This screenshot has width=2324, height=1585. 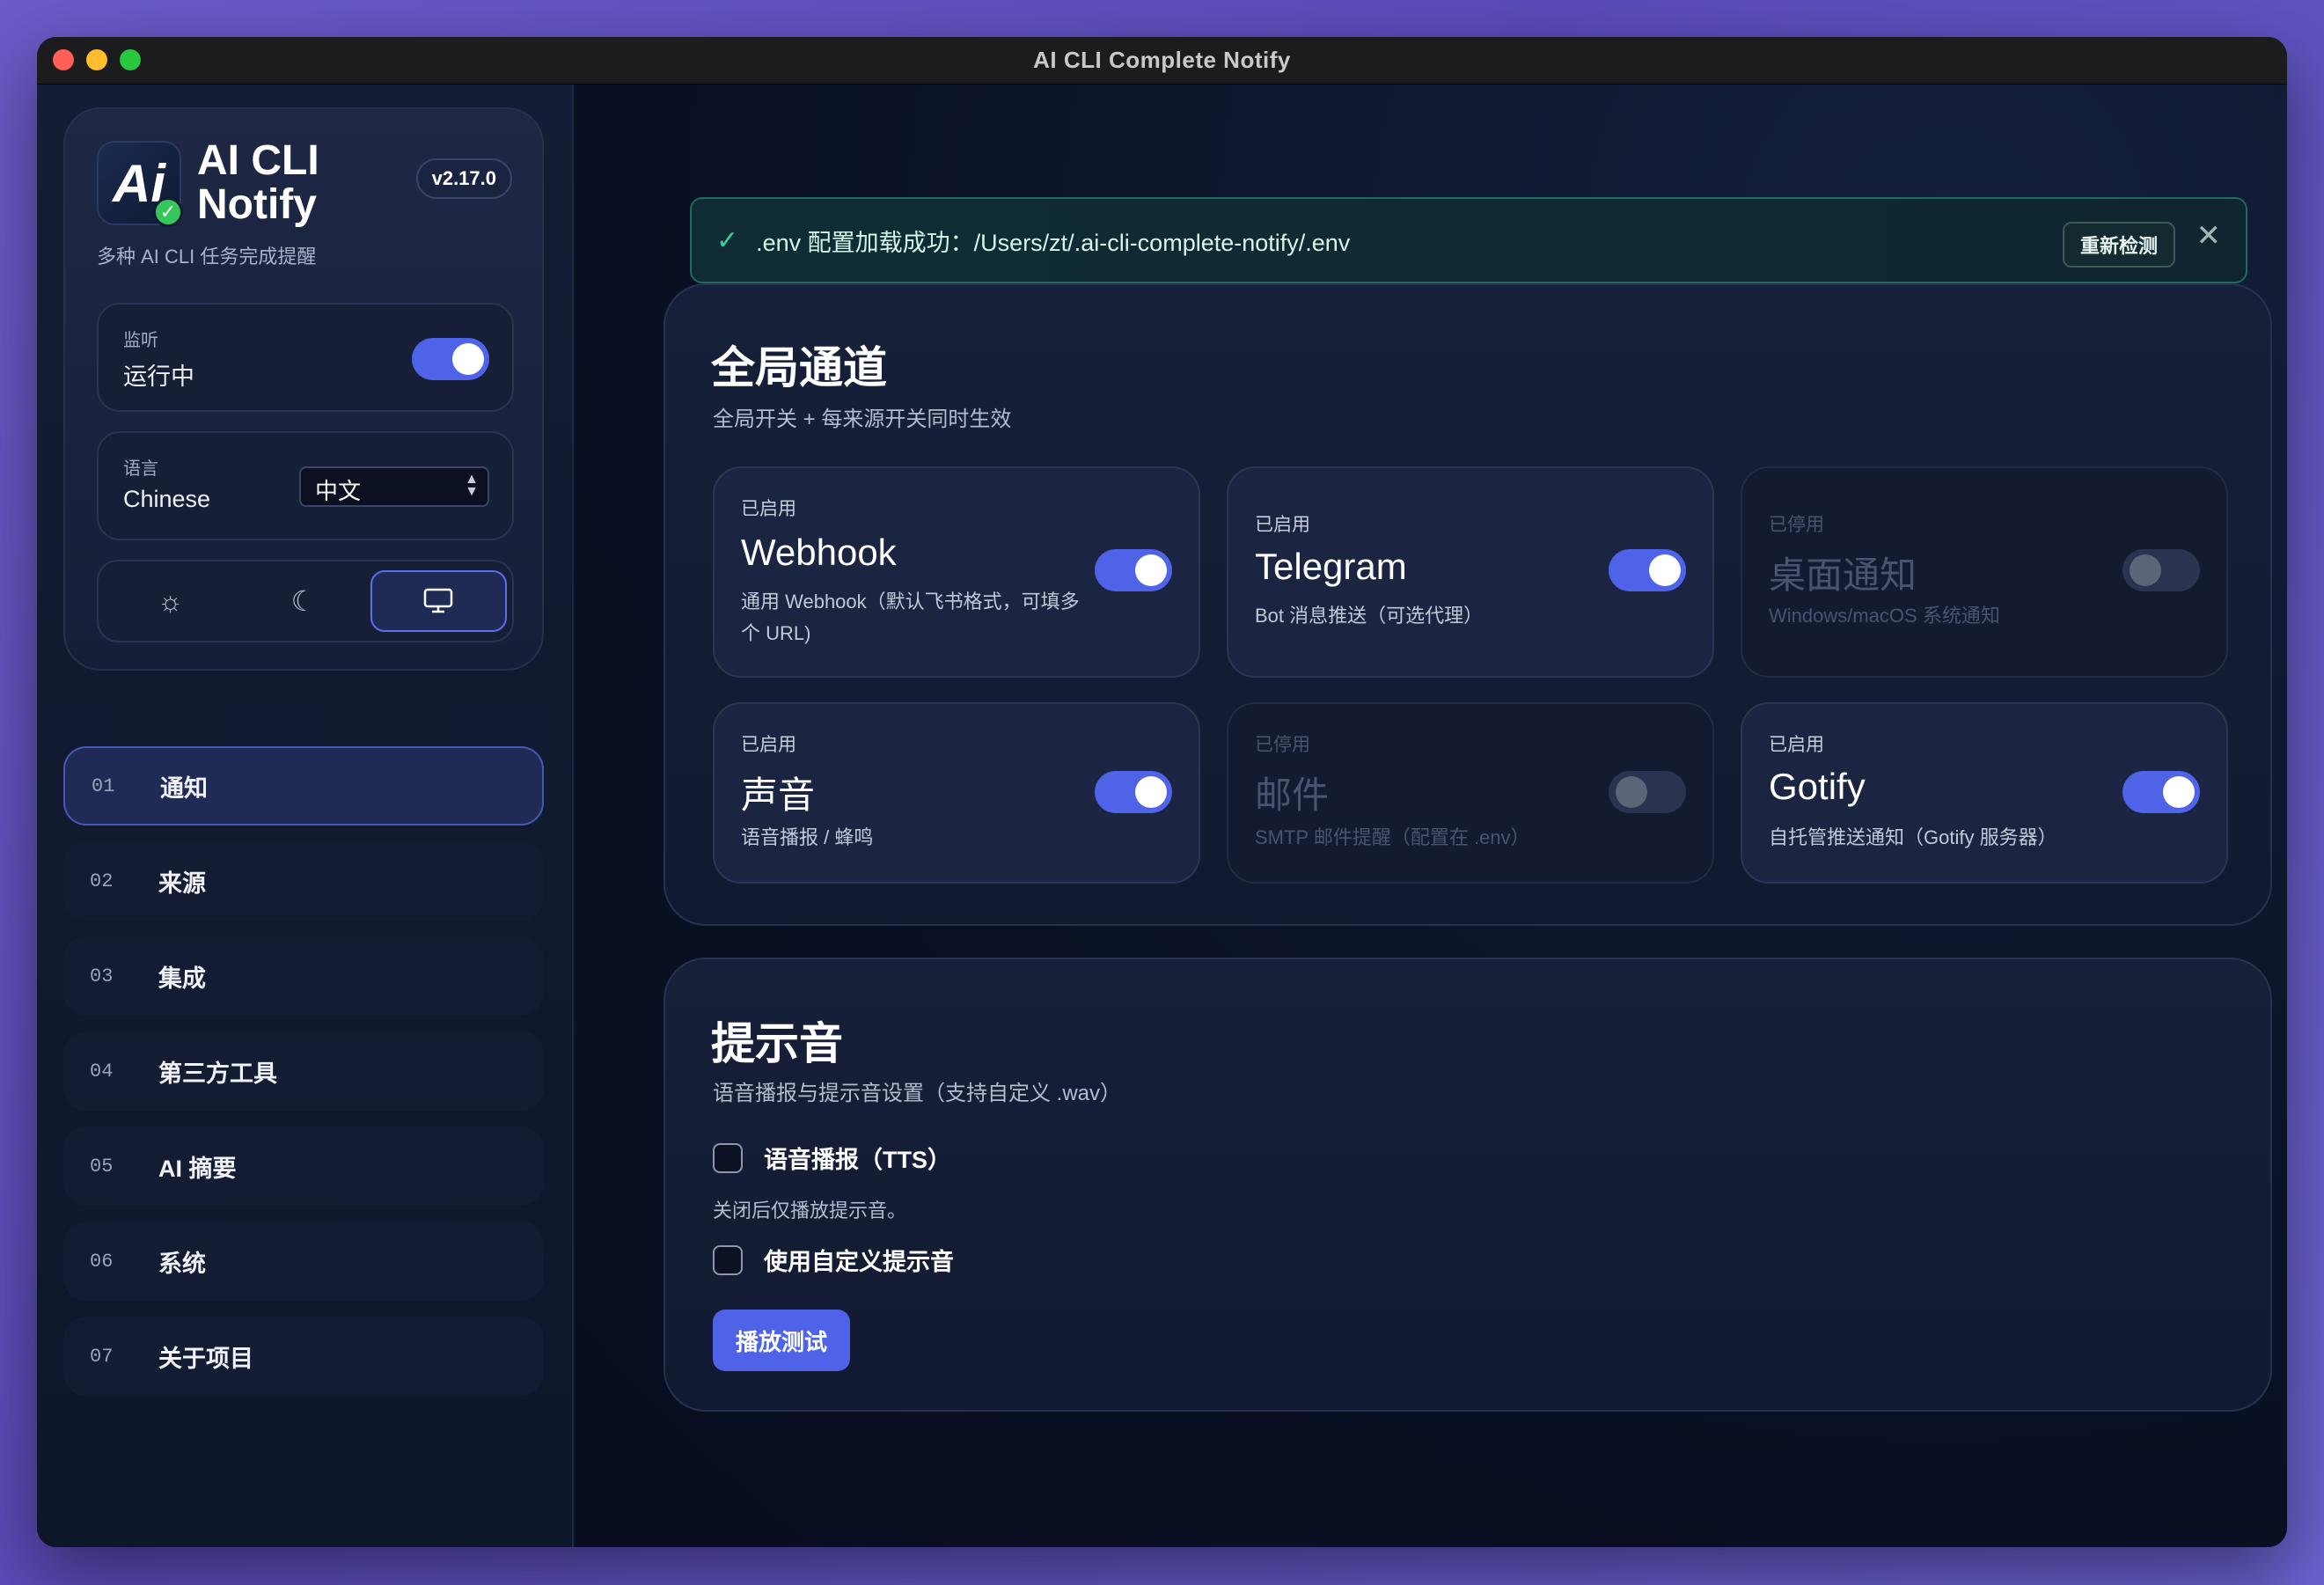 What do you see at coordinates (207, 257) in the screenshot?
I see `brand-subtitle: 多种 AI CLI 任务完成提醒` at bounding box center [207, 257].